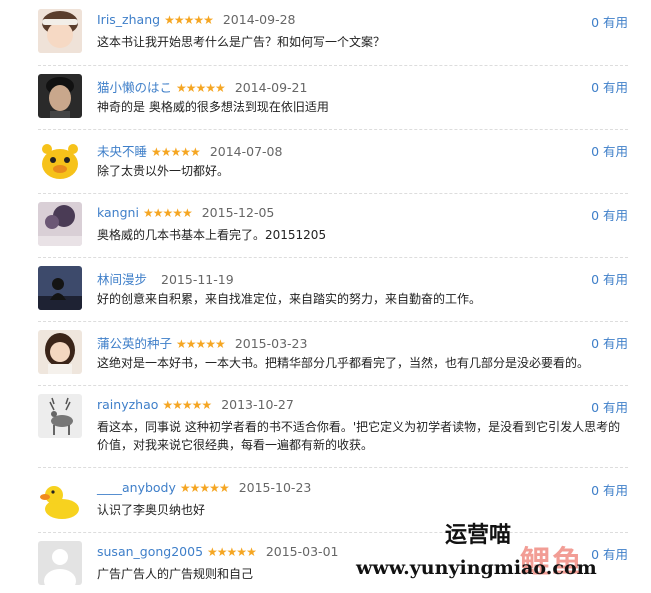 This screenshot has height=593, width=651. I want to click on review-date: 2014-09-28, so click(259, 19).